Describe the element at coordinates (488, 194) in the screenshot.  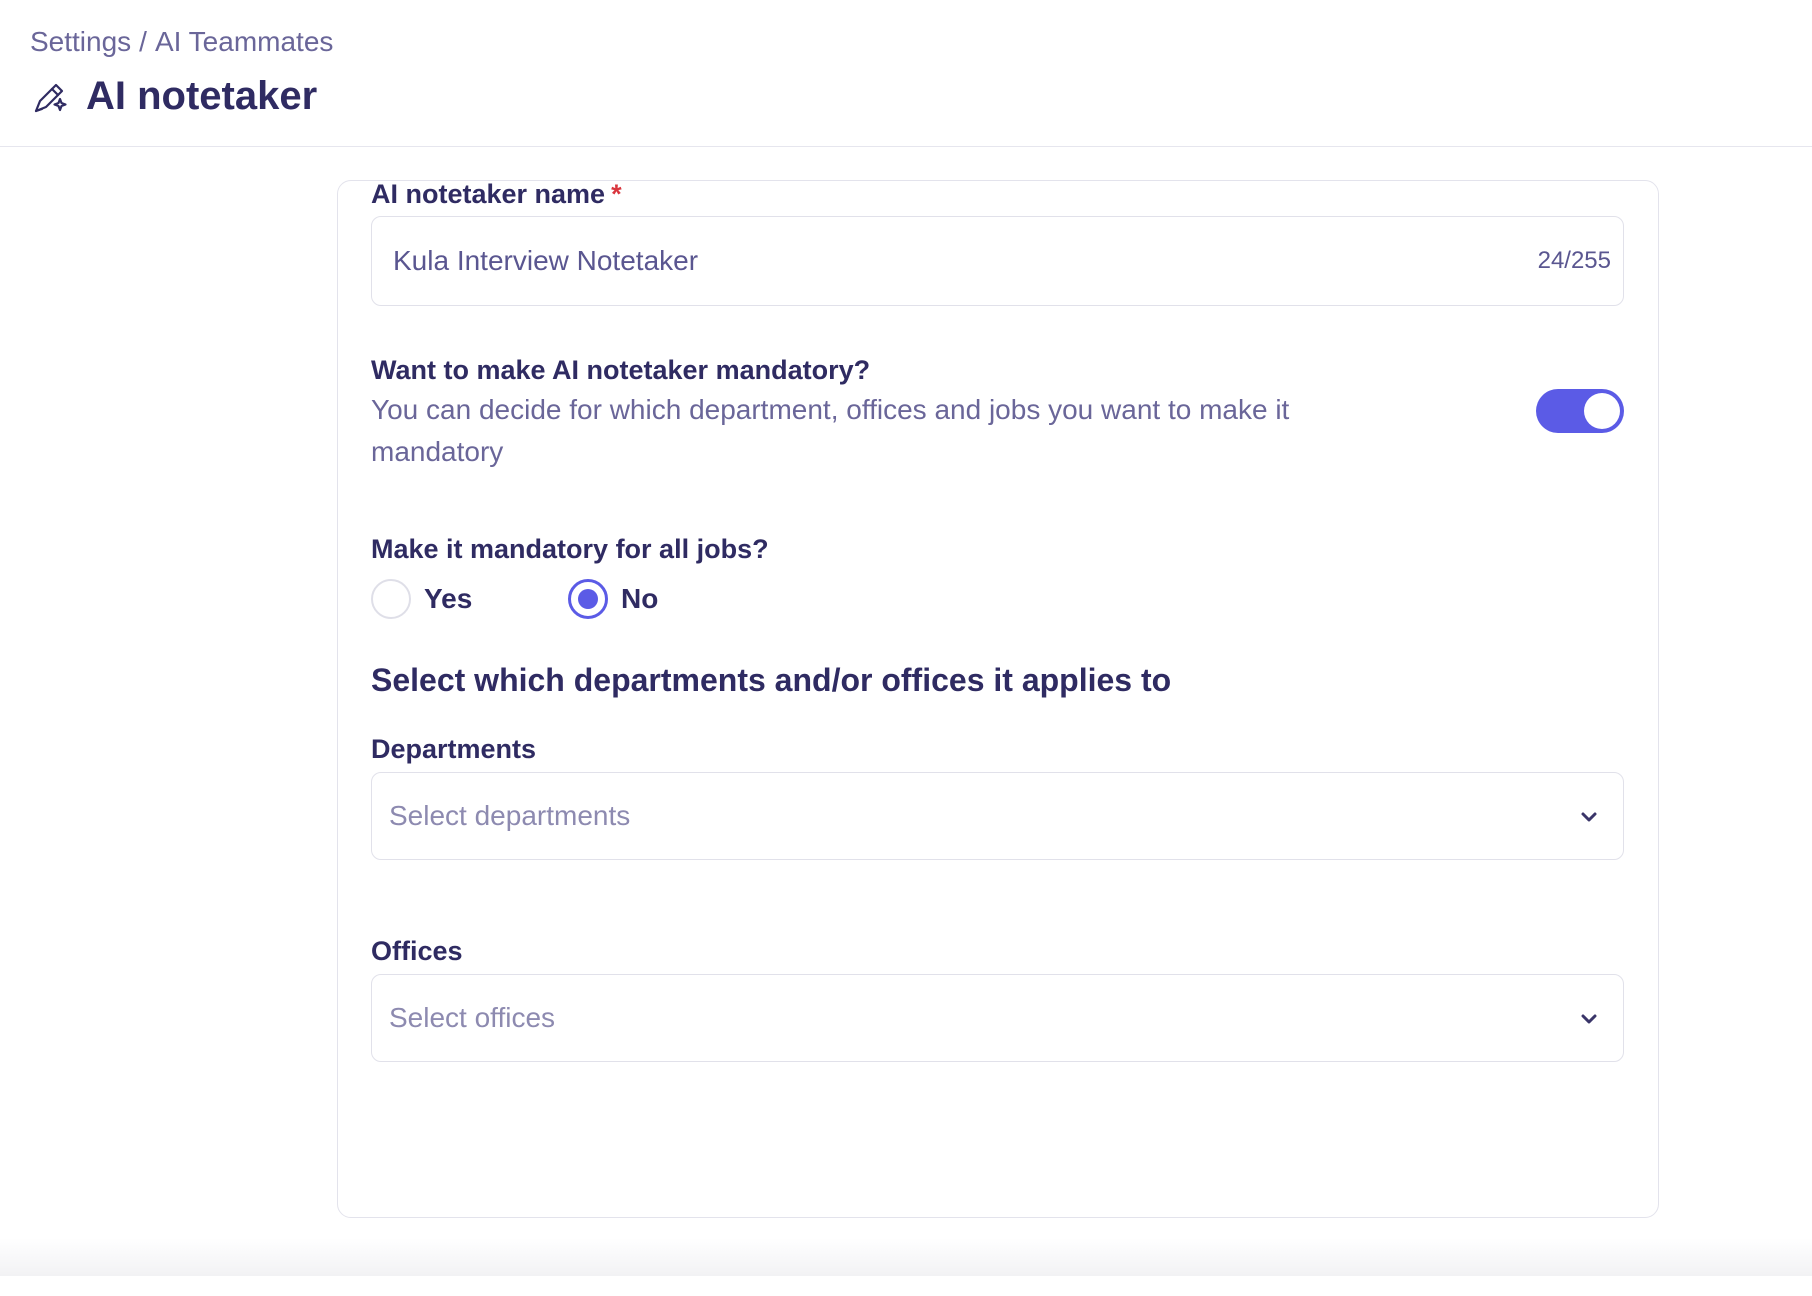
I see `name-field-label-text: AI notetaker name` at that location.